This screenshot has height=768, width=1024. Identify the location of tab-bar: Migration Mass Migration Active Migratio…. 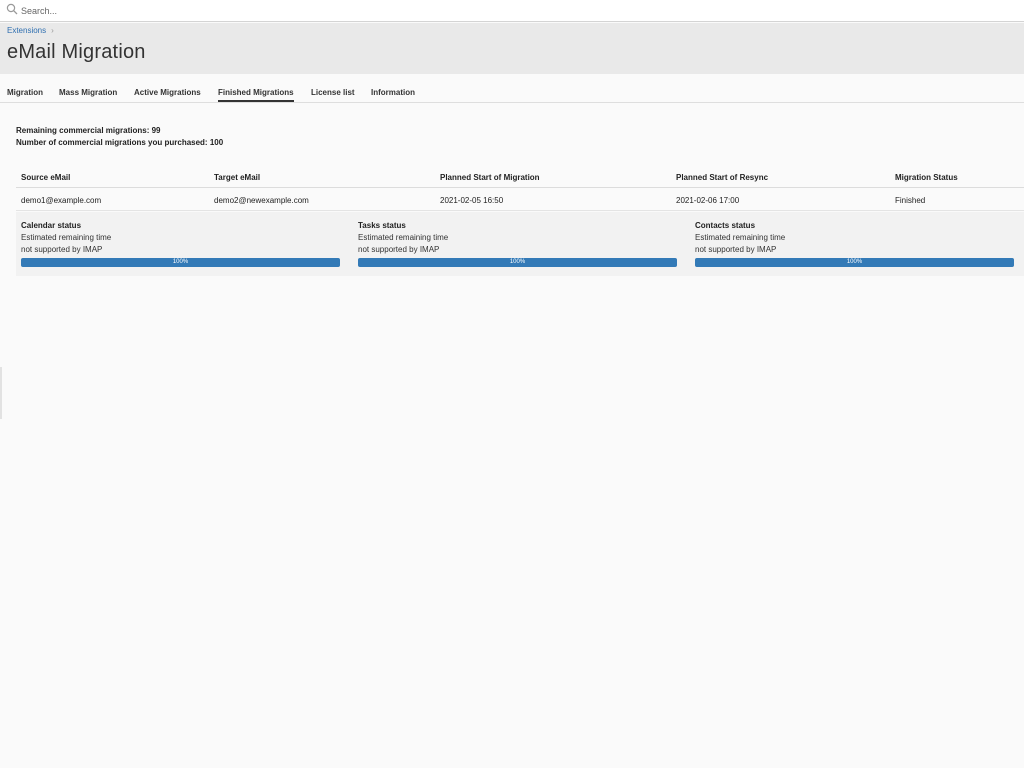
(512, 88).